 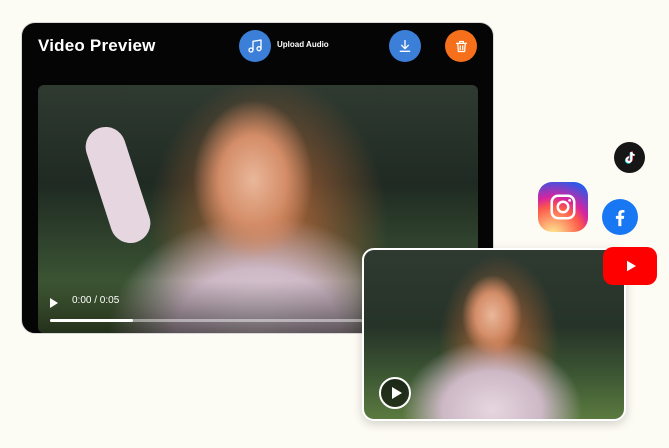 I want to click on youtube-play-shape, so click(x=631, y=266).